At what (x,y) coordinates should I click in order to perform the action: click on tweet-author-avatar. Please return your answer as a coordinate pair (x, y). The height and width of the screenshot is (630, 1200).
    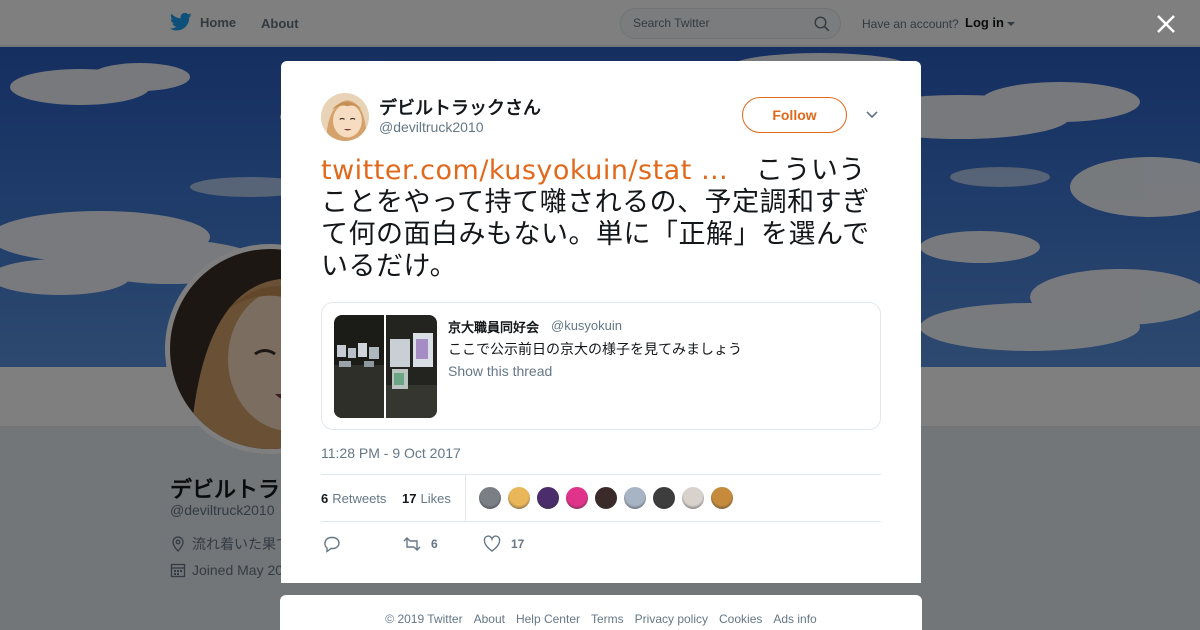
    Looking at the image, I should click on (345, 117).